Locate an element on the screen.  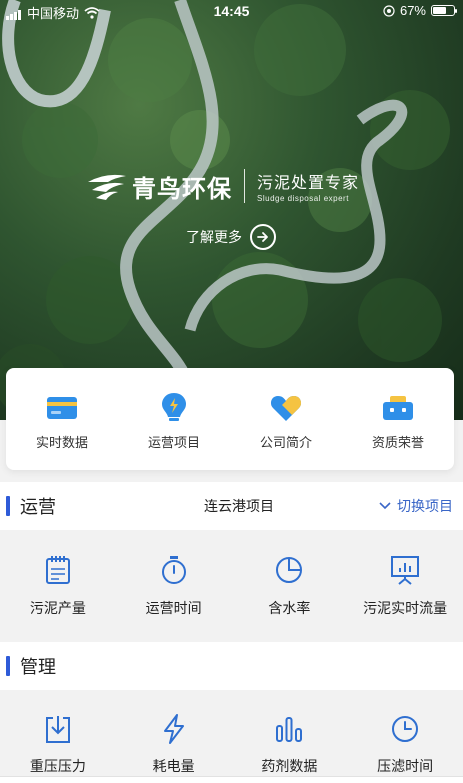
mgmt-item-pressure: 重压压力 is located at coordinates (58, 745).